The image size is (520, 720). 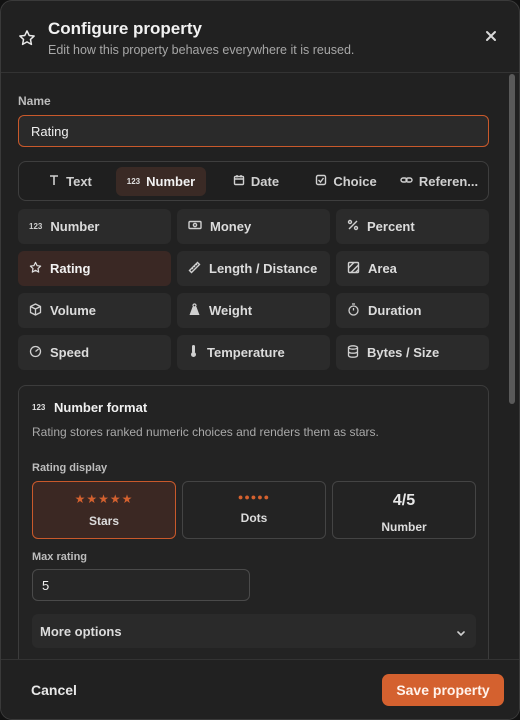 What do you see at coordinates (60, 557) in the screenshot?
I see `max-rating-label: Max rating` at bounding box center [60, 557].